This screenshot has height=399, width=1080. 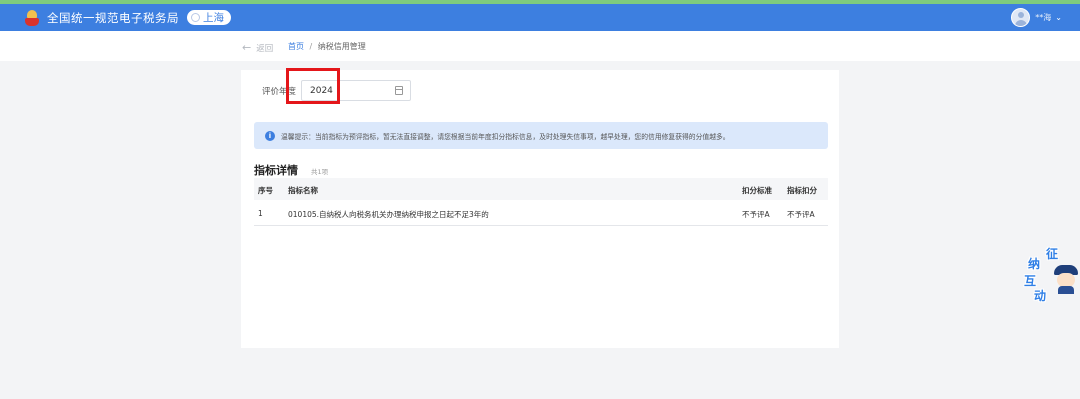 I want to click on avatar, so click(x=1021, y=17).